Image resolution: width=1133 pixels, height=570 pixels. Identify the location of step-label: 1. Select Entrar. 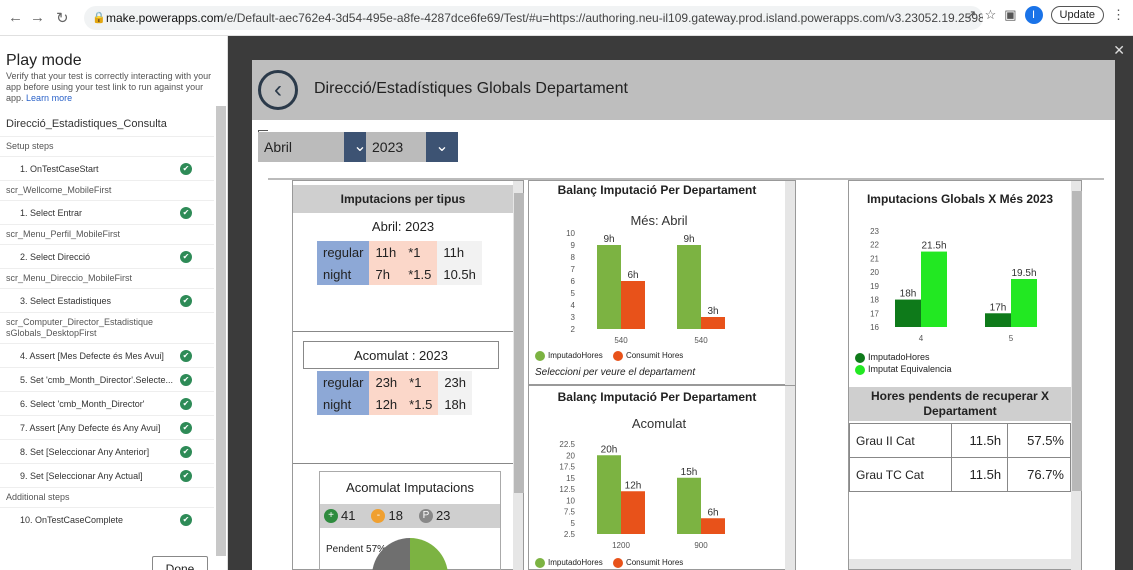
(51, 213).